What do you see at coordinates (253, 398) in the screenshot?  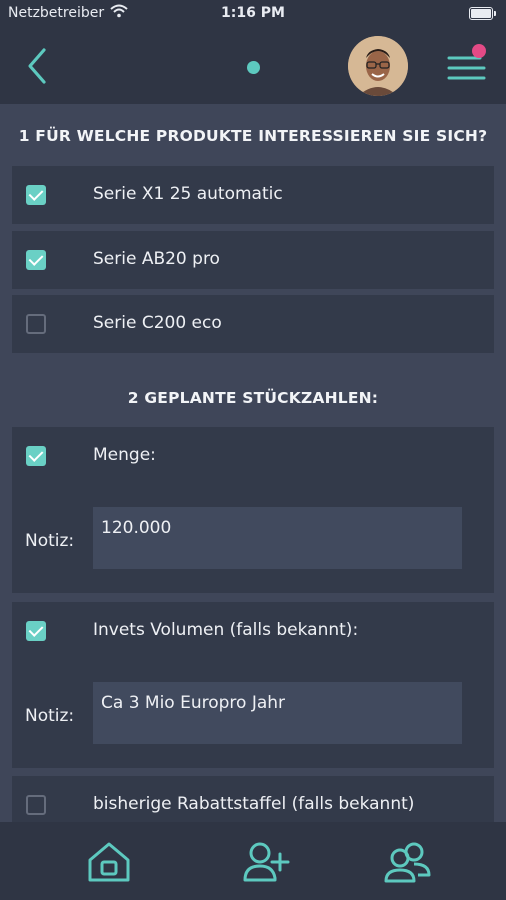 I see `section-title-quantities: 2 GEPLANTE STÜCKZAHLEN:` at bounding box center [253, 398].